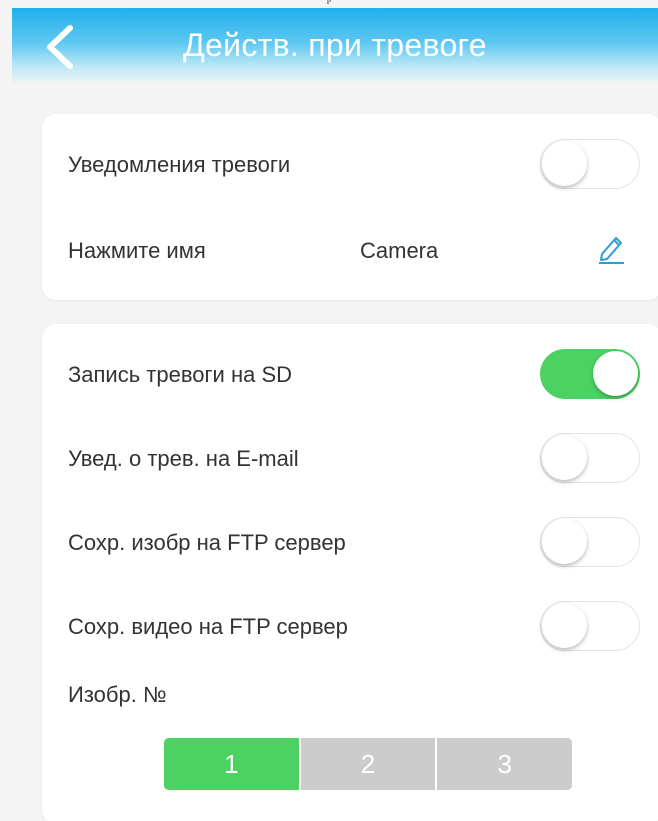  I want to click on camera-name-label: Нажмите имя, so click(137, 250).